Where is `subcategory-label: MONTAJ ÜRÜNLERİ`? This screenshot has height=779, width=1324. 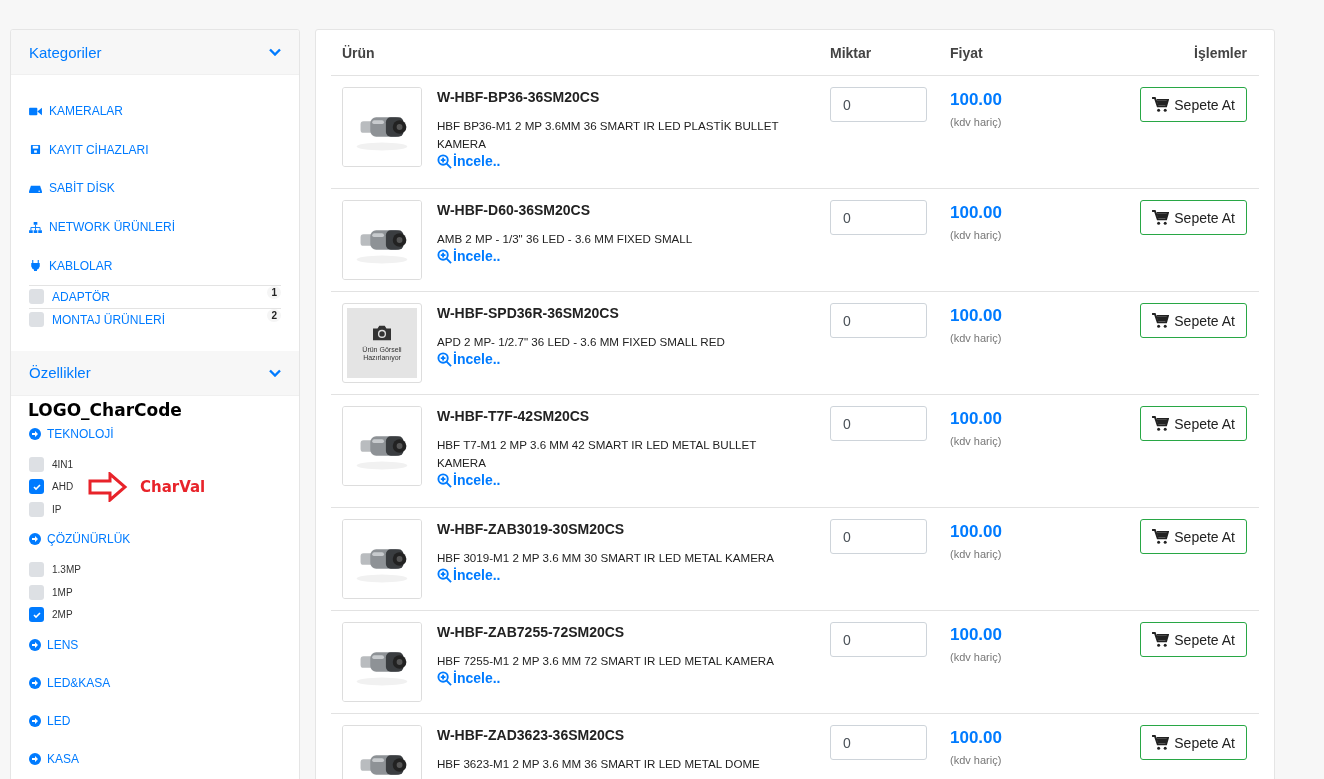 subcategory-label: MONTAJ ÜRÜNLERİ is located at coordinates (160, 319).